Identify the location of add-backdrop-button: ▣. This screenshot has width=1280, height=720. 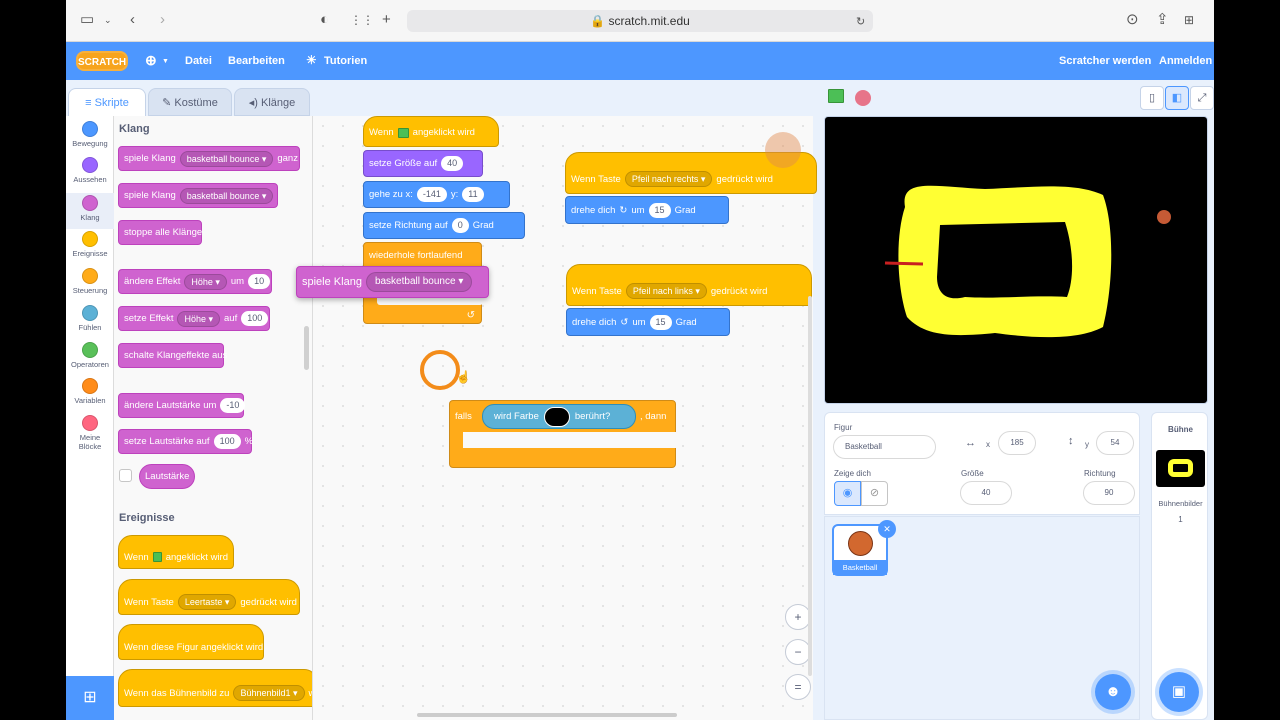
(1179, 692).